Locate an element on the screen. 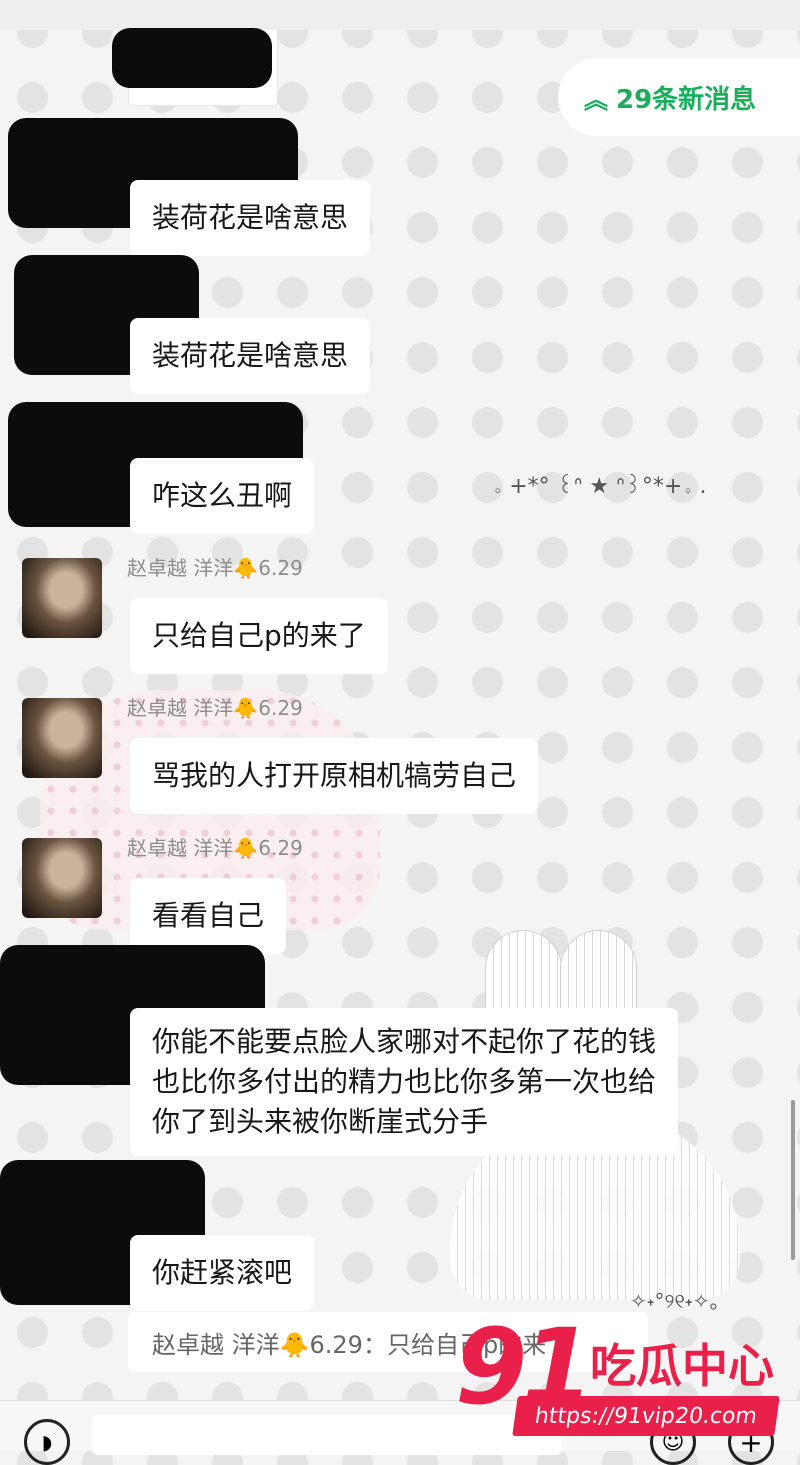  wallpaper-kaomoji-small: ✧˖°୨୧˖✧。 is located at coordinates (680, 1301).